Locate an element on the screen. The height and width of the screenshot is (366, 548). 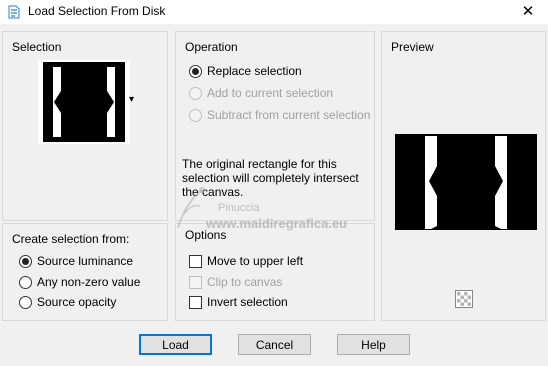
preview-image is located at coordinates (466, 182).